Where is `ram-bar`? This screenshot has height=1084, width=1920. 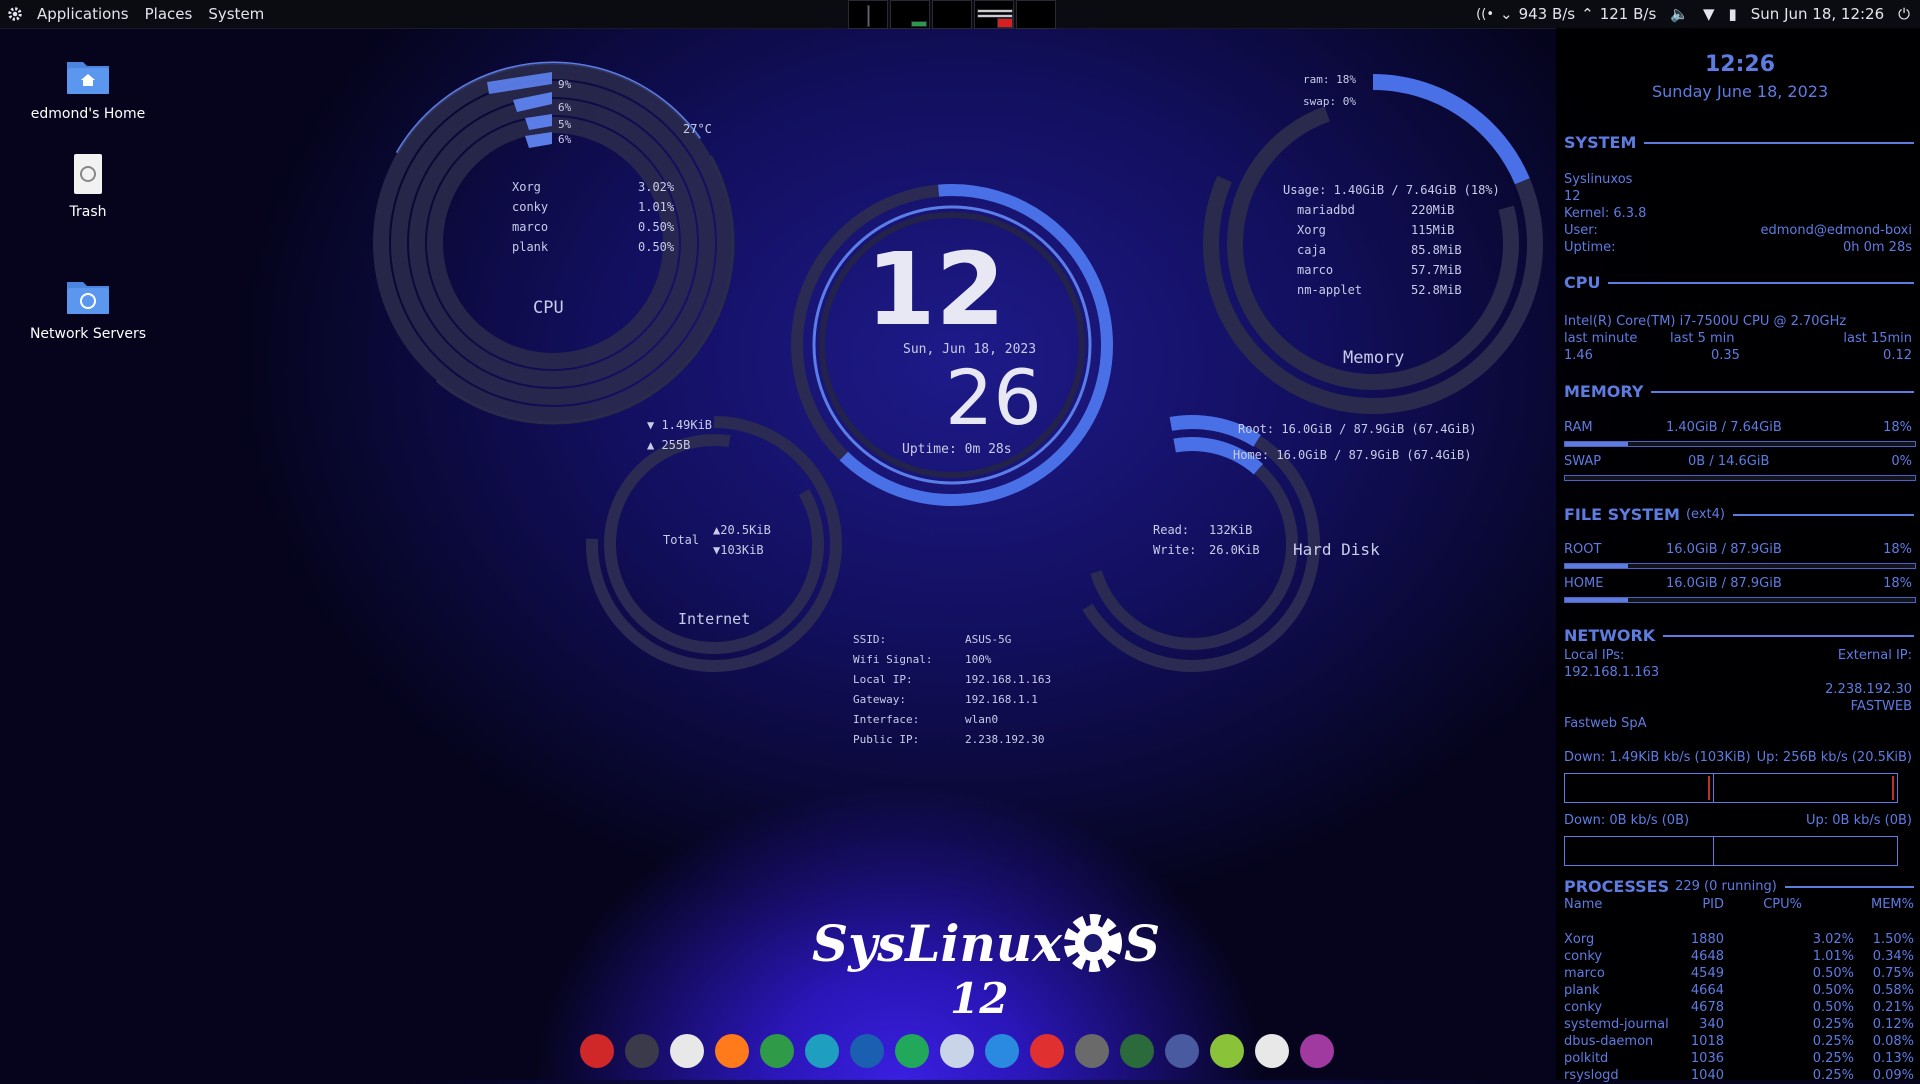 ram-bar is located at coordinates (1740, 444).